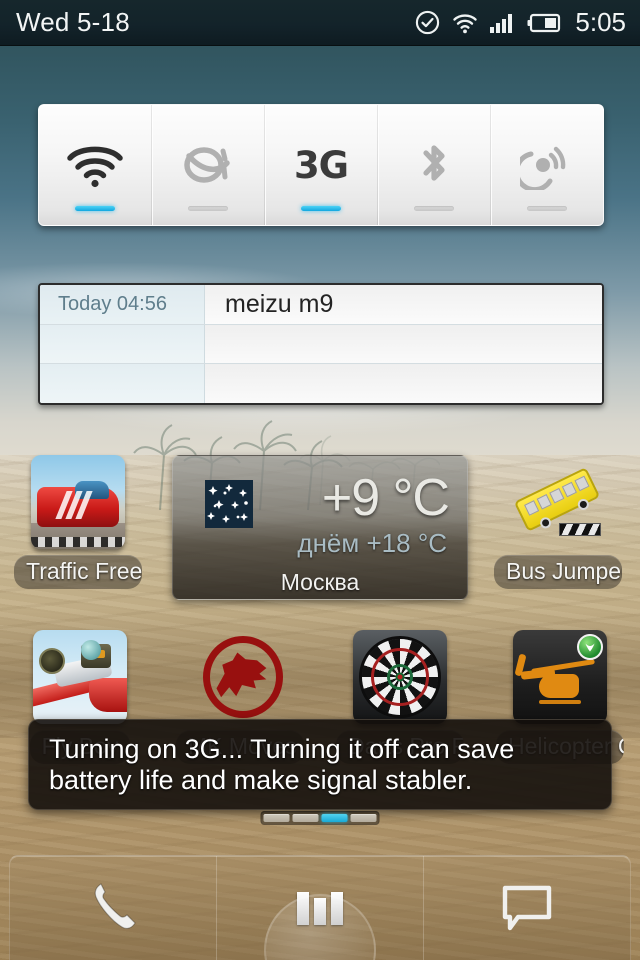  I want to click on note-widget: Today 04:56 meizu m9, so click(321, 344).